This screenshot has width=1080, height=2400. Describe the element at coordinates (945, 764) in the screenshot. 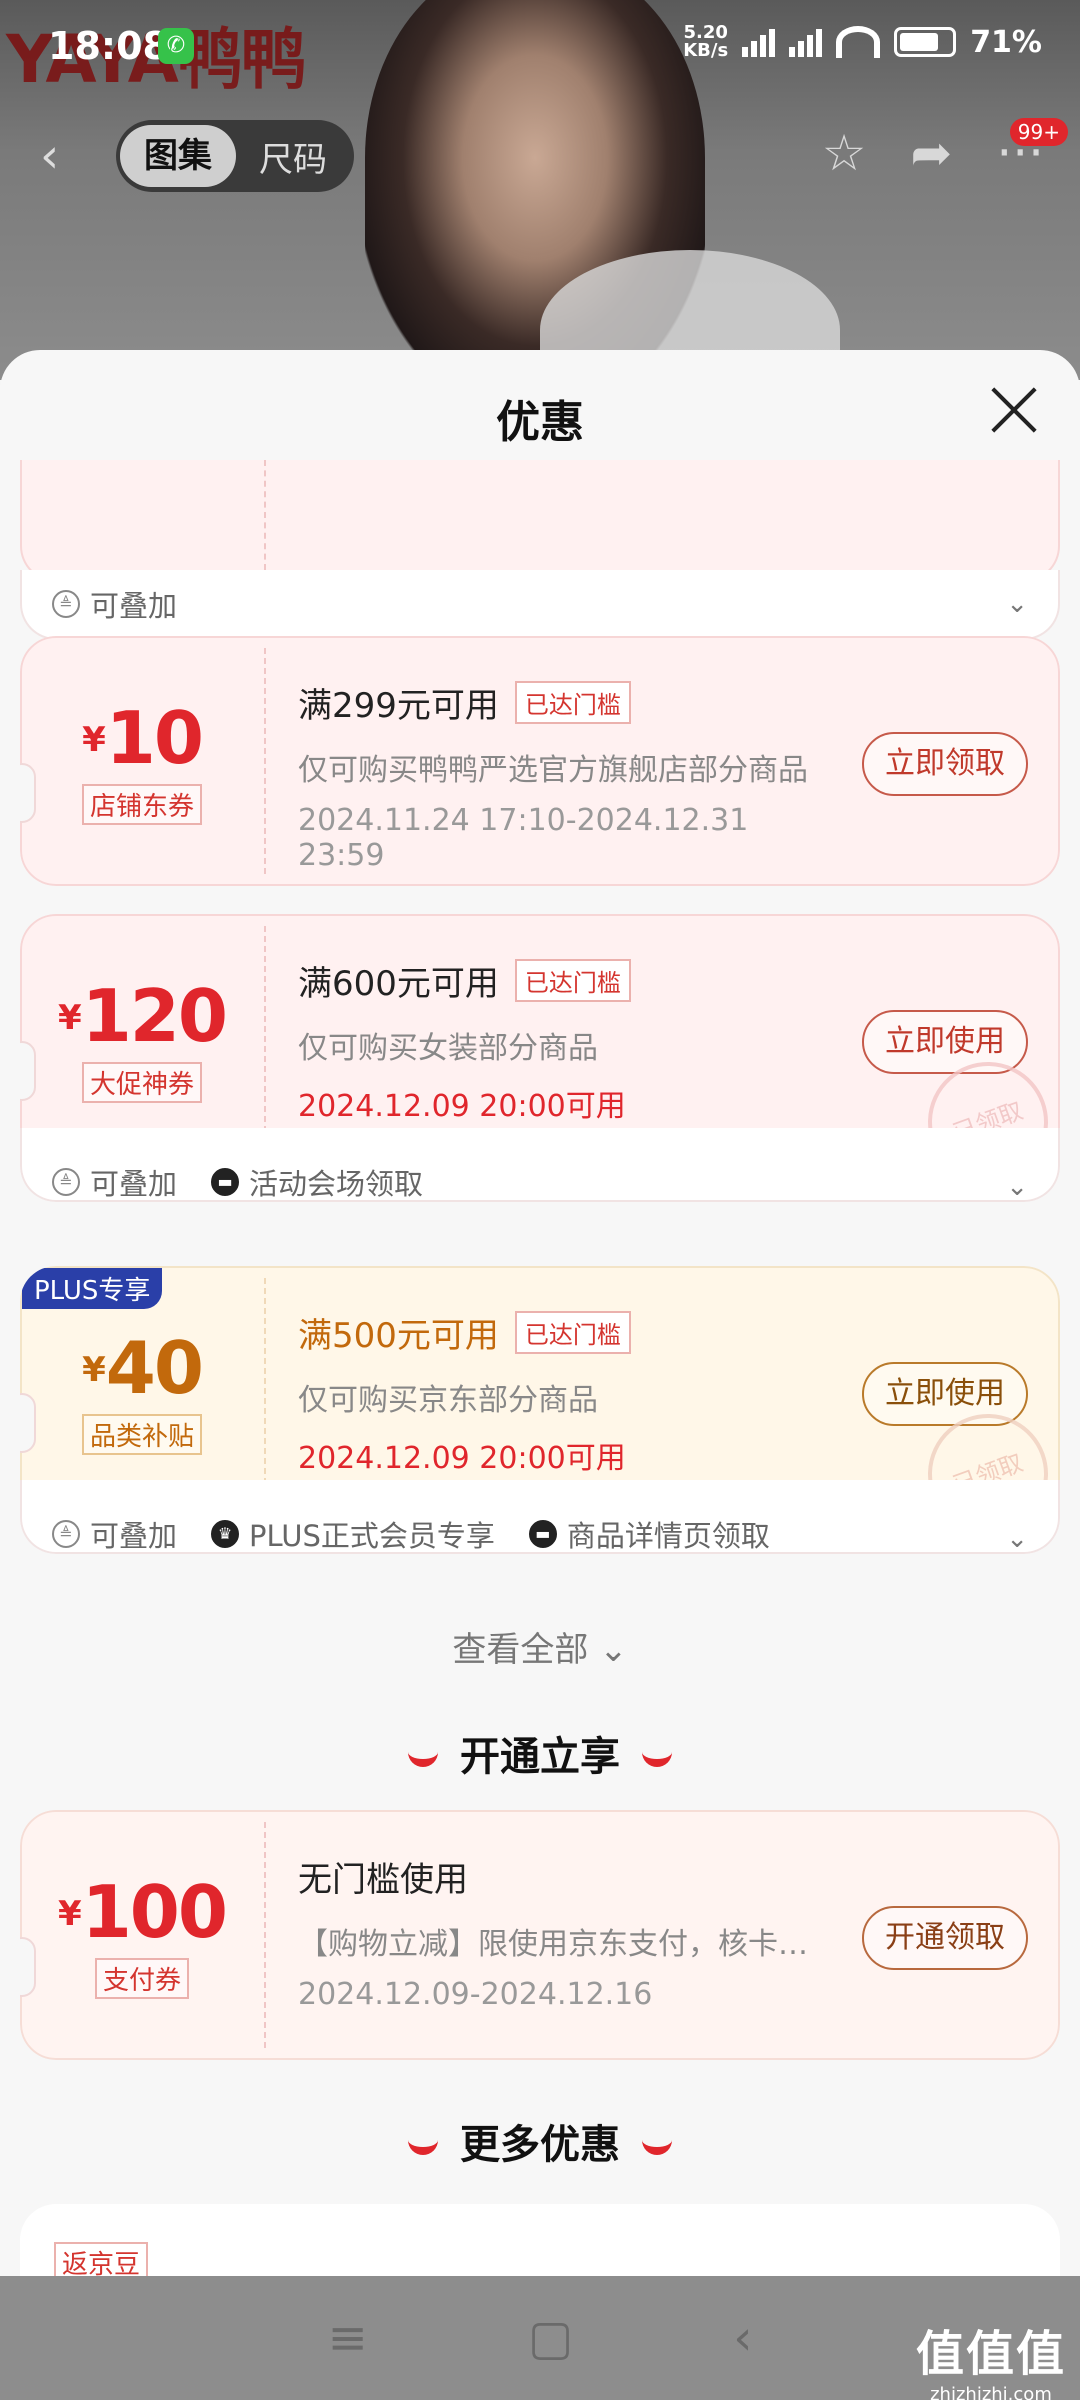

I see `claim-button: 立即领取` at that location.